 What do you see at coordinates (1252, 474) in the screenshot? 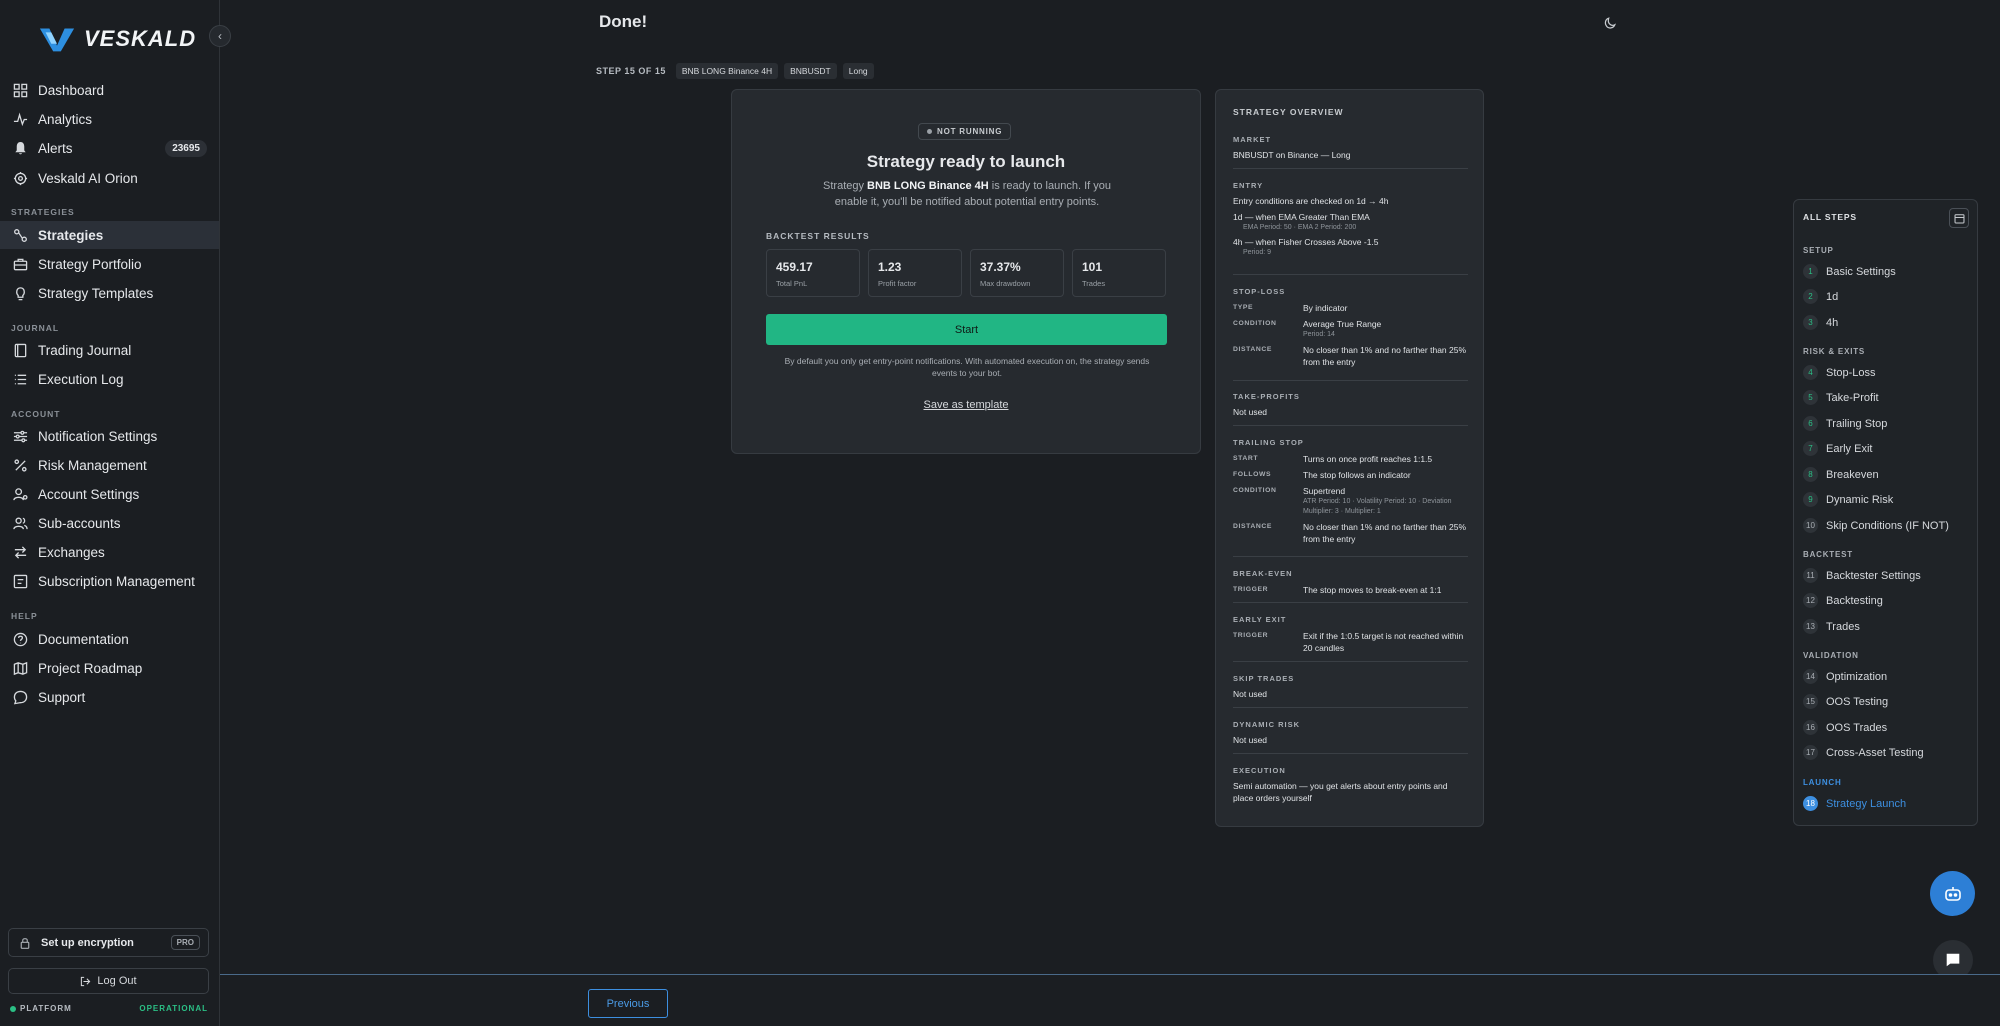
I see `field-key: FOLLOWS` at bounding box center [1252, 474].